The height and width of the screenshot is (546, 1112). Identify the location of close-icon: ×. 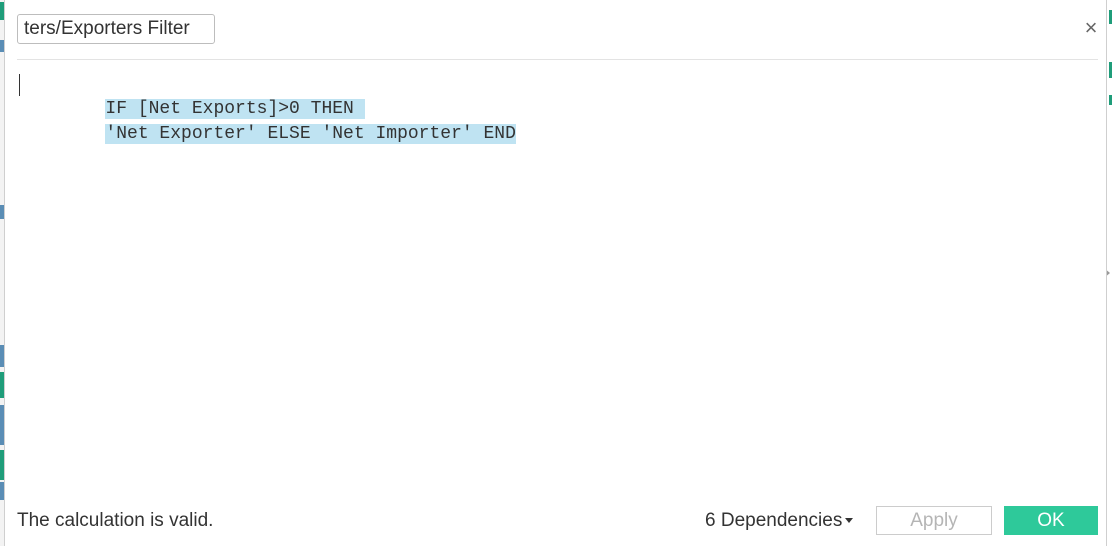
(1091, 28).